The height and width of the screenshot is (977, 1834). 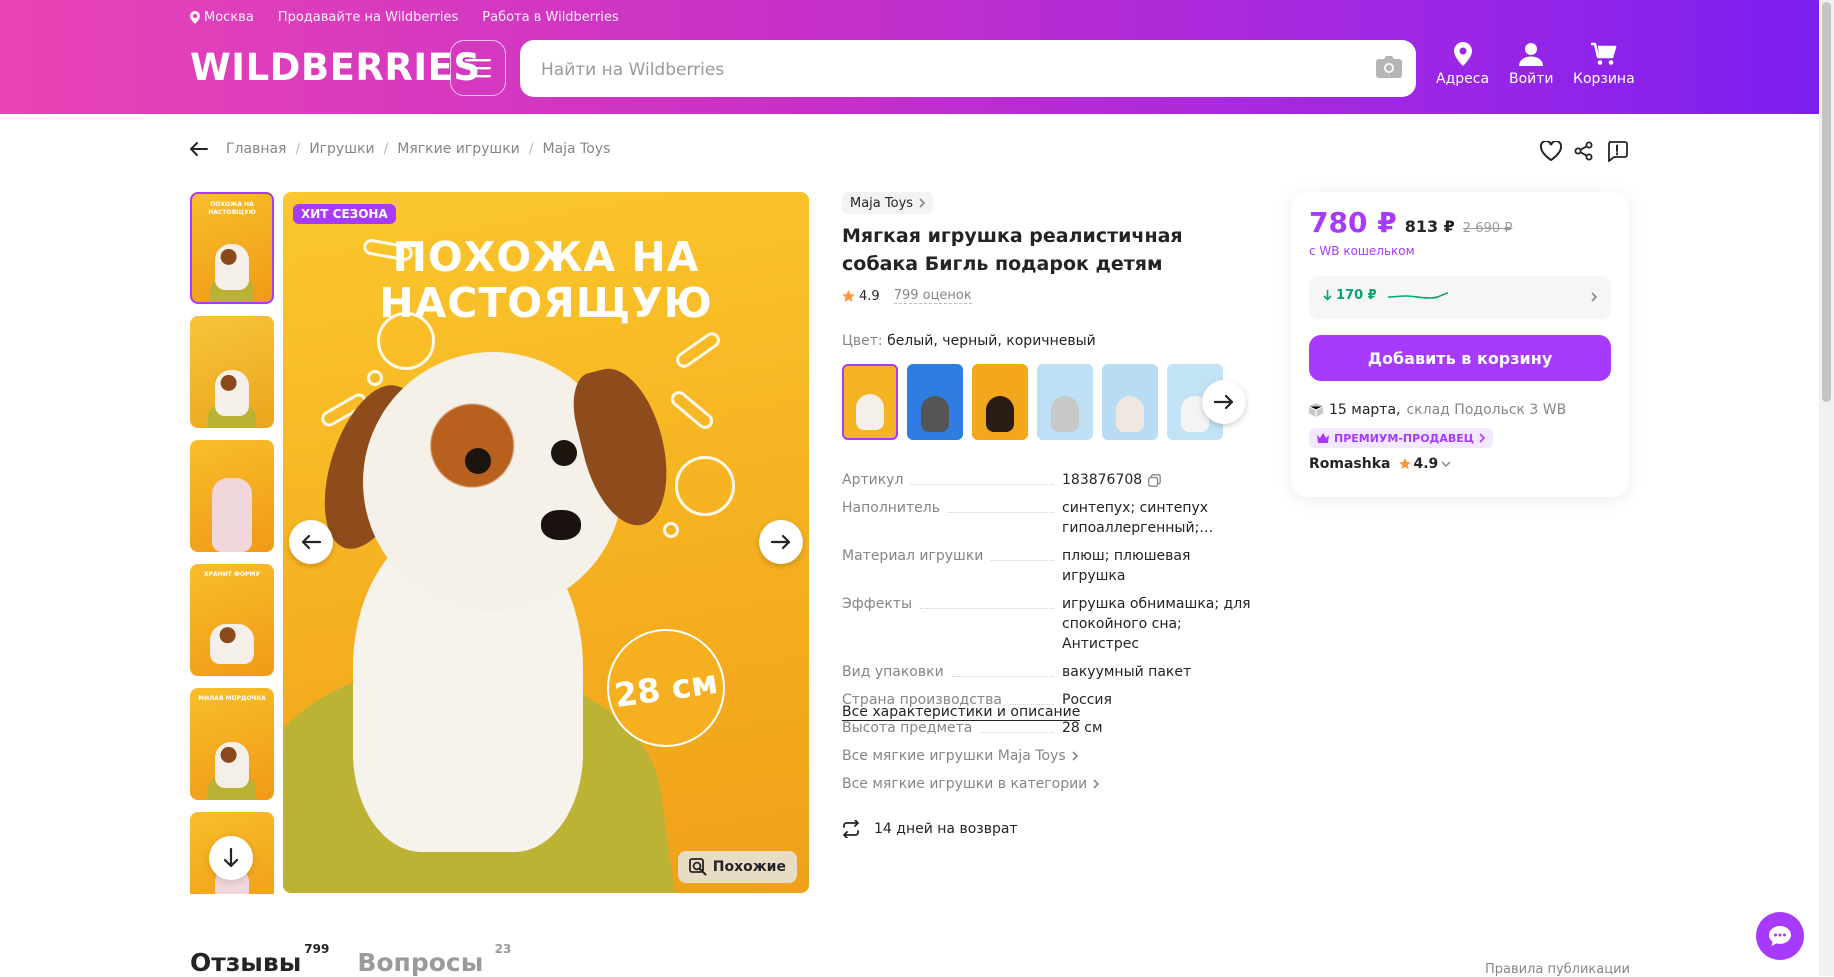 I want to click on logo: WILDBERRIES, so click(x=335, y=67).